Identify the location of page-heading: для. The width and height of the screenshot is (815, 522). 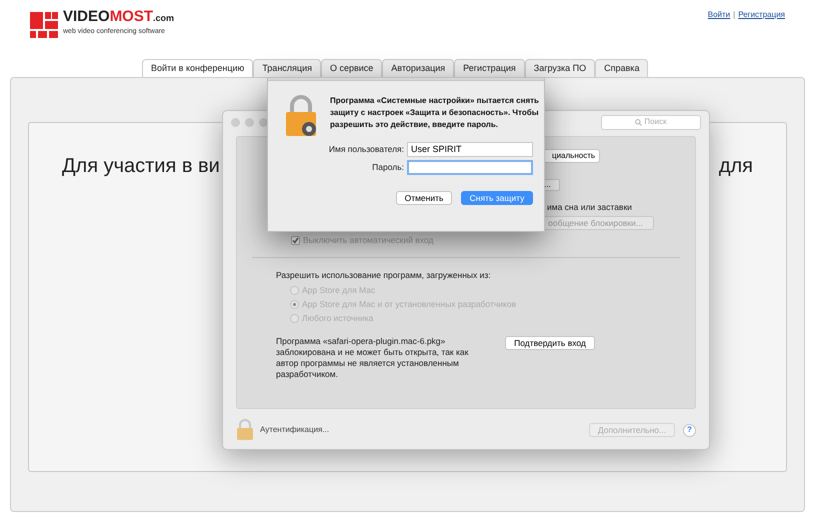
(735, 165).